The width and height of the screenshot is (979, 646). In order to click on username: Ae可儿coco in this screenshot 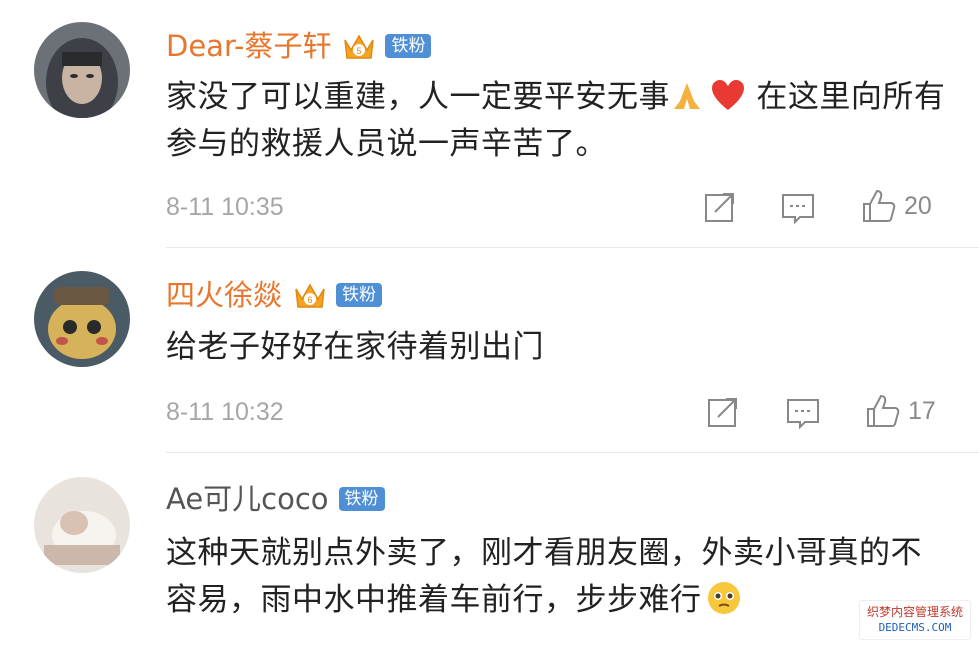, I will do `click(247, 499)`.